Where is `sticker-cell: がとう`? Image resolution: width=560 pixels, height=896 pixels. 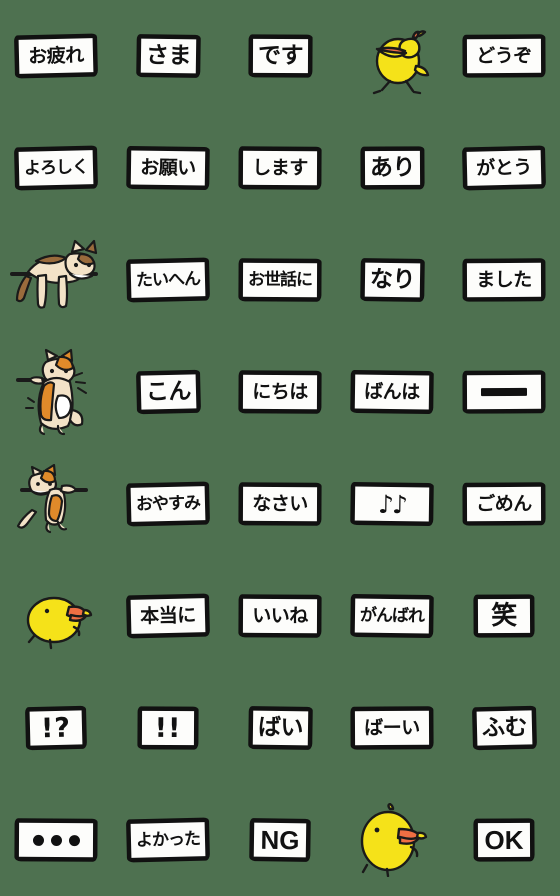 sticker-cell: がとう is located at coordinates (504, 168).